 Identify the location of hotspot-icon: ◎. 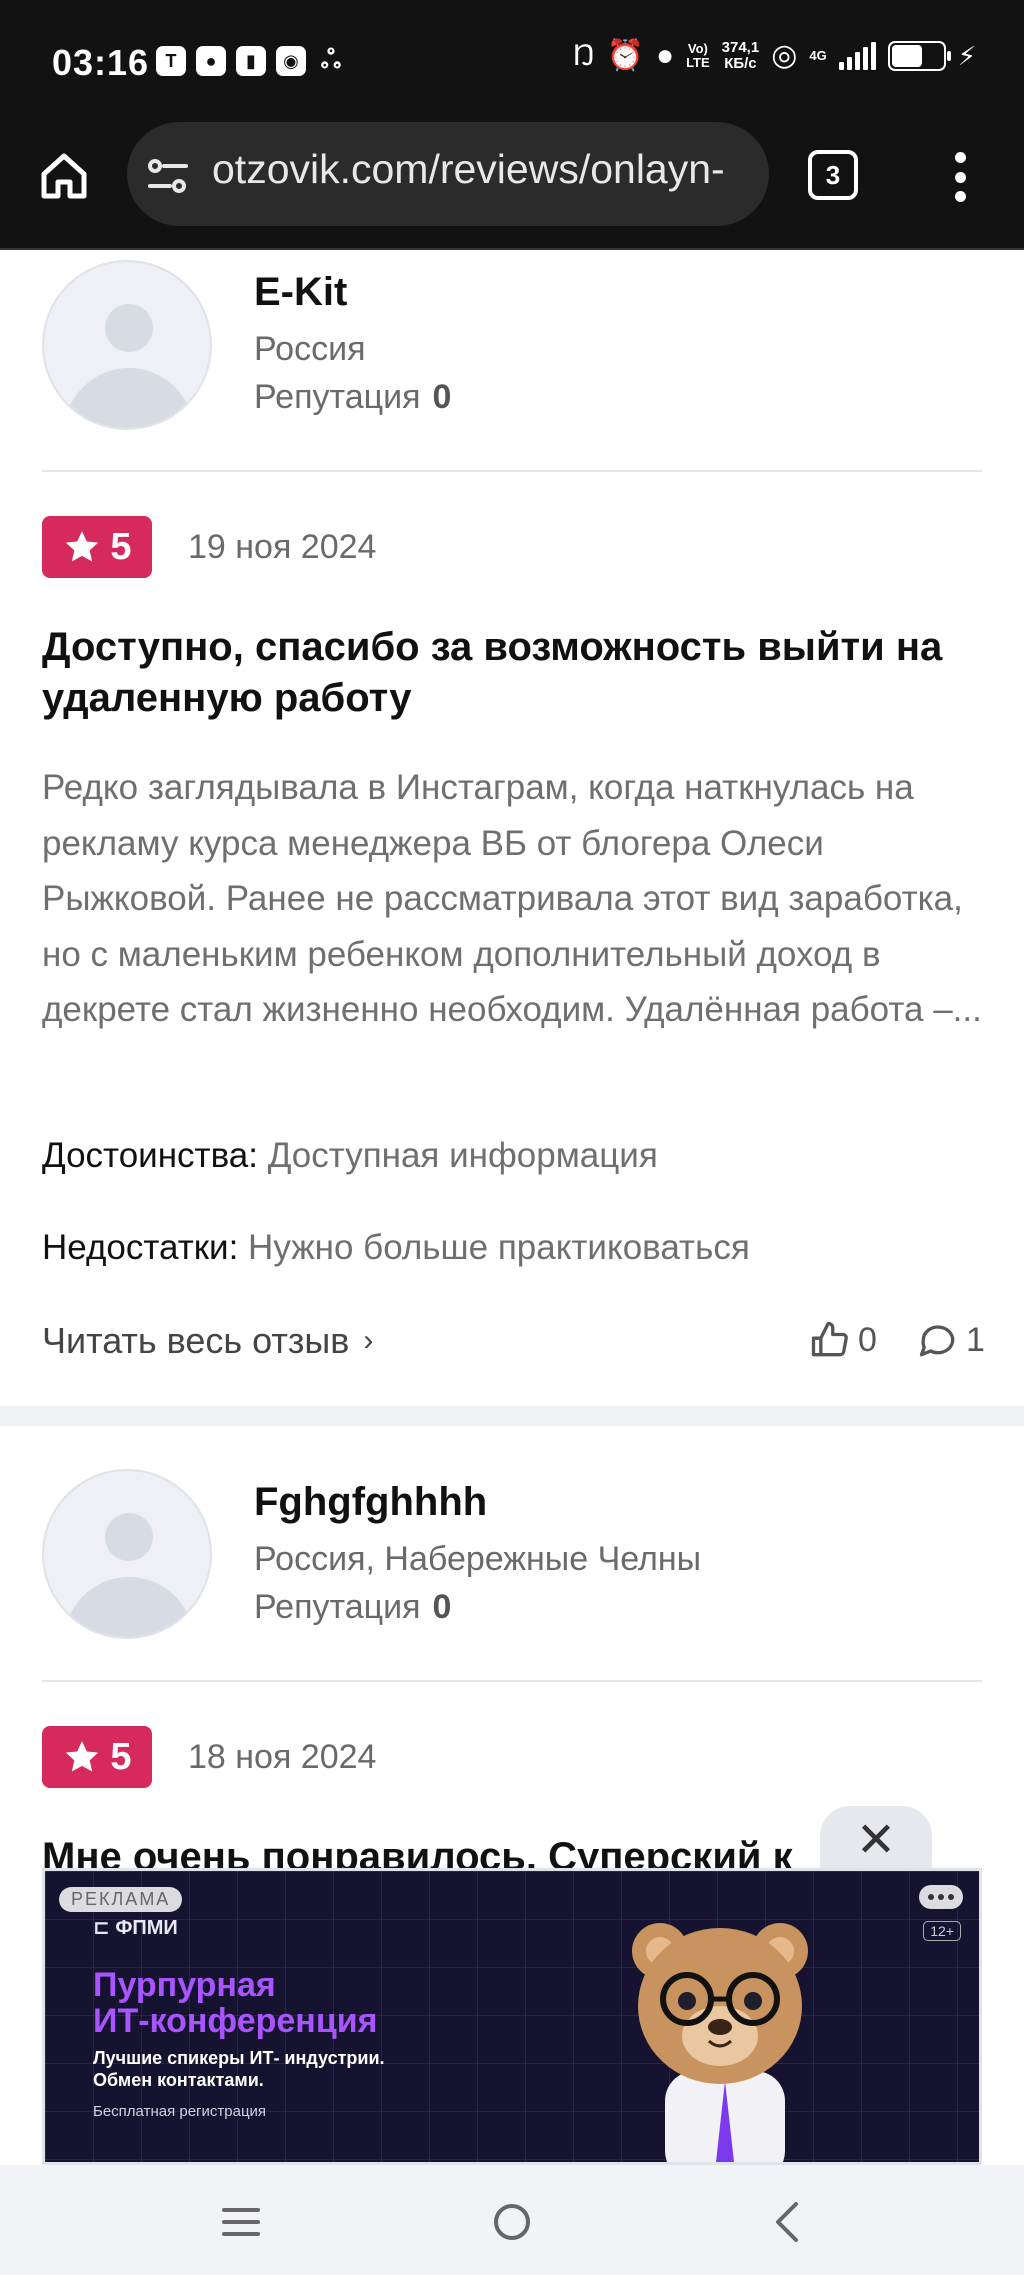
(784, 55).